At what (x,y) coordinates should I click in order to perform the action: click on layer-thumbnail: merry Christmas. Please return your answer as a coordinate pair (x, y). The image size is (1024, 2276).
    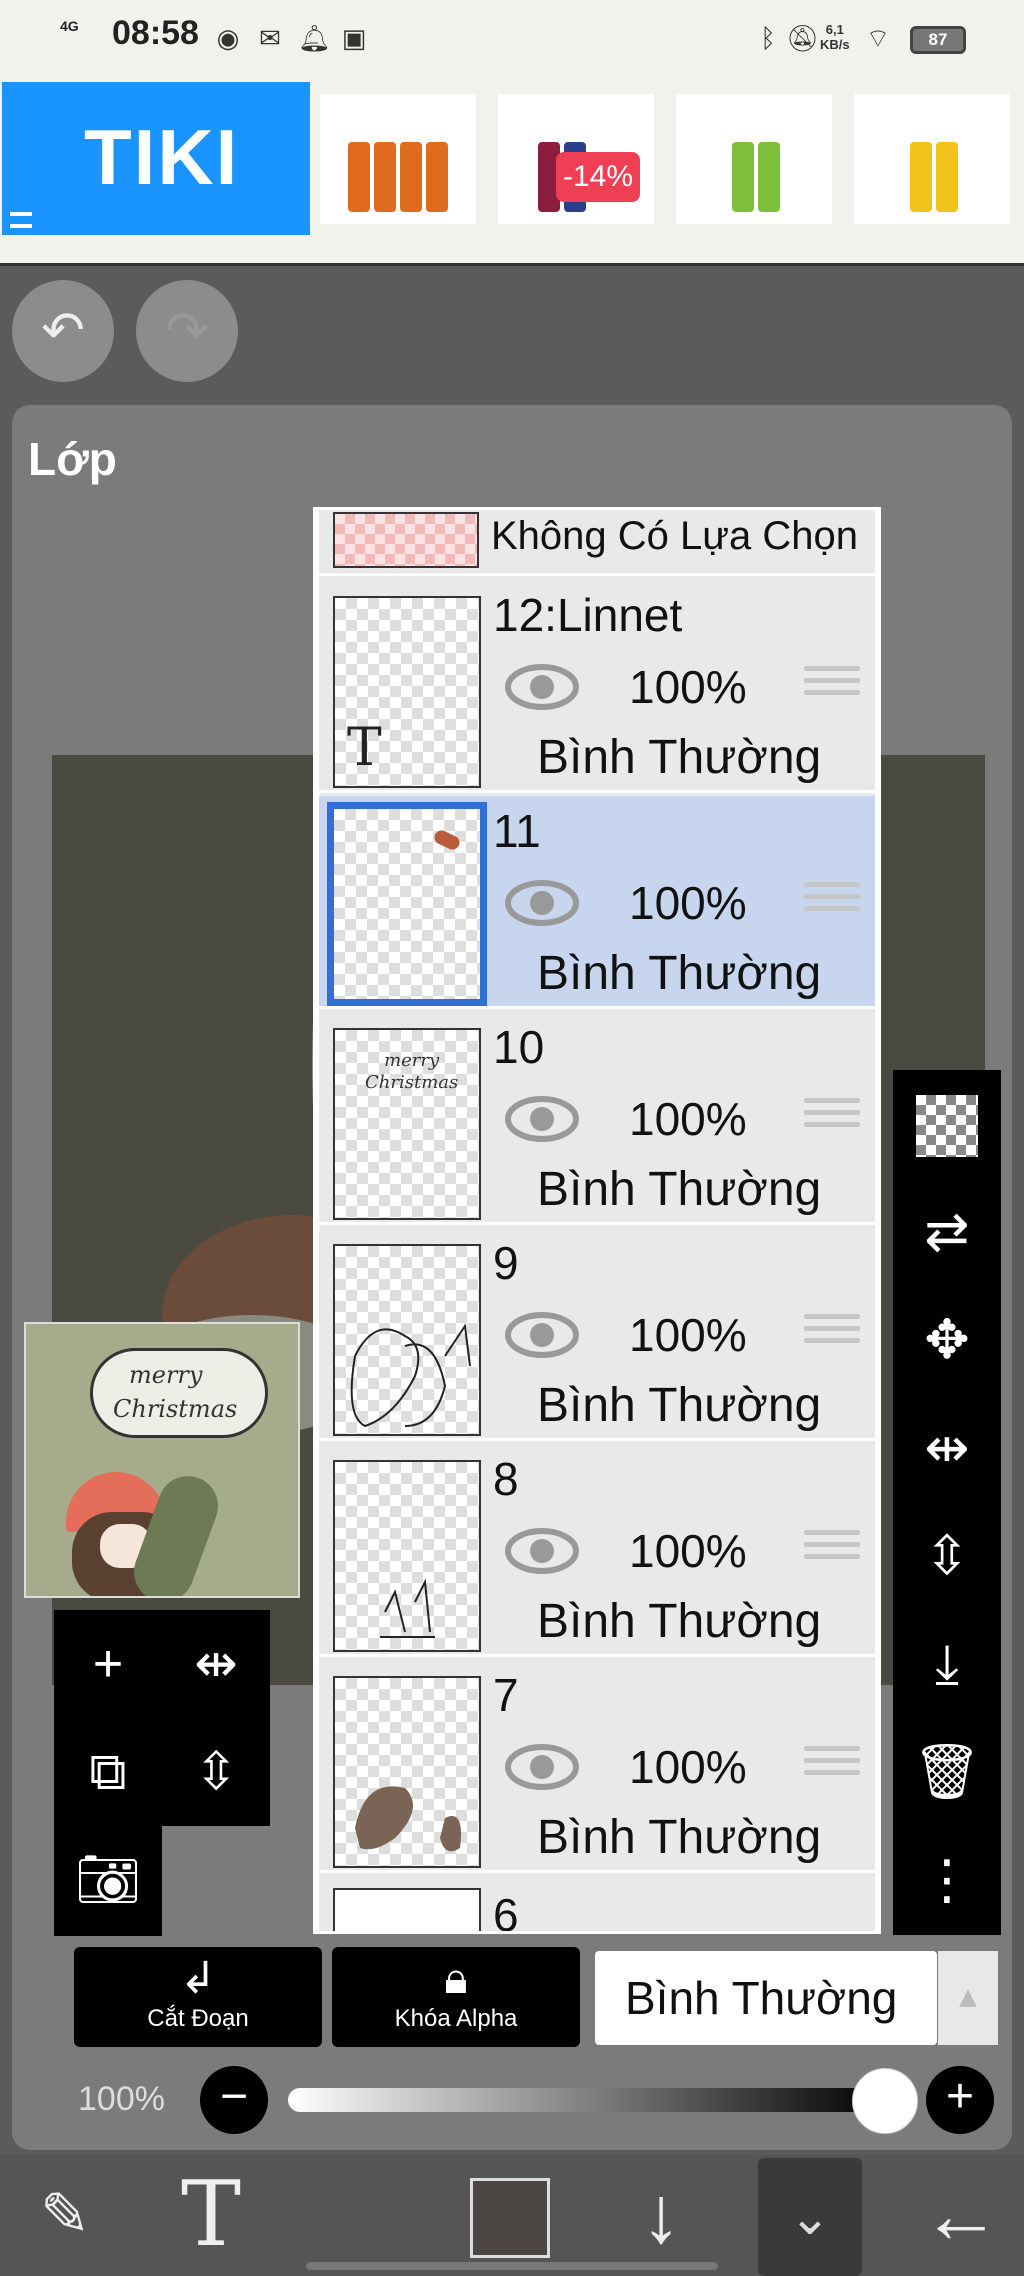
    Looking at the image, I should click on (407, 1124).